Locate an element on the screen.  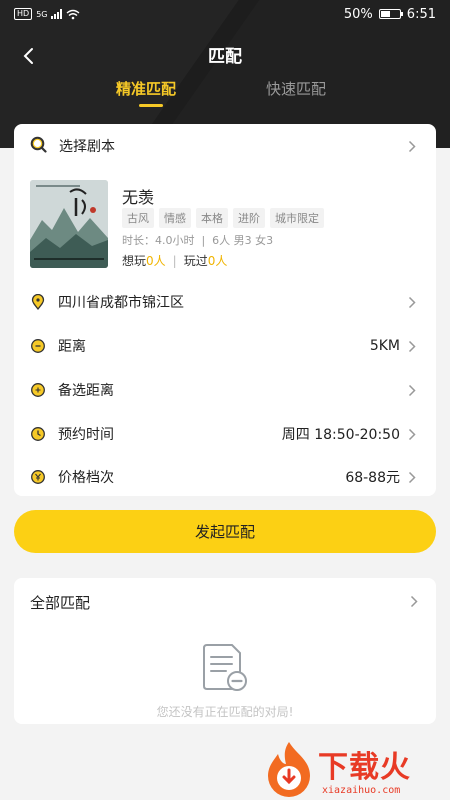
battery-percent: 50% is located at coordinates (358, 14).